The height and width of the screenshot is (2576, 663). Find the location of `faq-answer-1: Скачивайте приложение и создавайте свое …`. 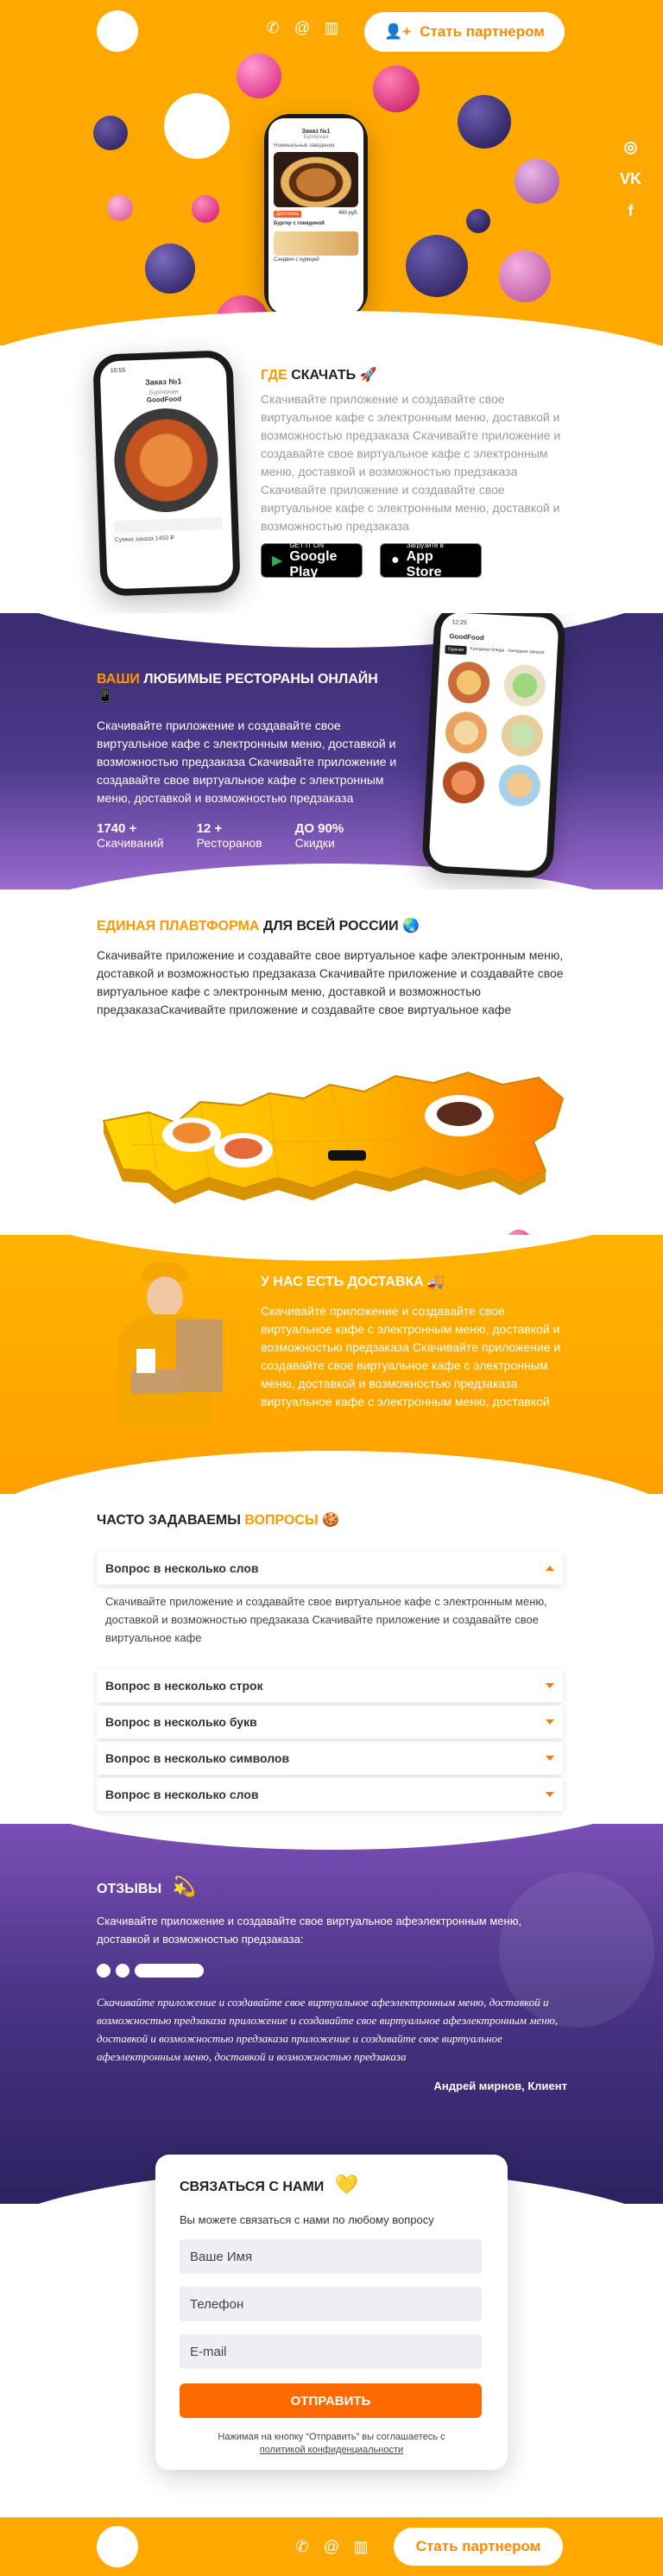

faq-answer-1: Скачивайте приложение и создавайте свое … is located at coordinates (326, 1619).